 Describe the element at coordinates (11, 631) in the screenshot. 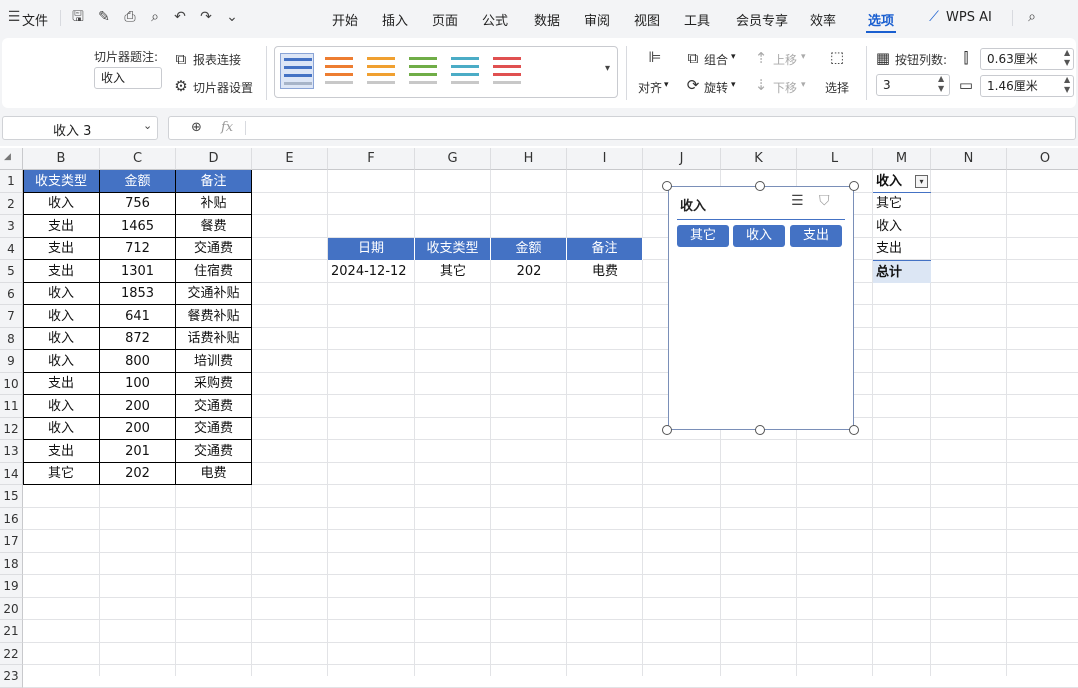

I see `row-header-21: 21` at that location.